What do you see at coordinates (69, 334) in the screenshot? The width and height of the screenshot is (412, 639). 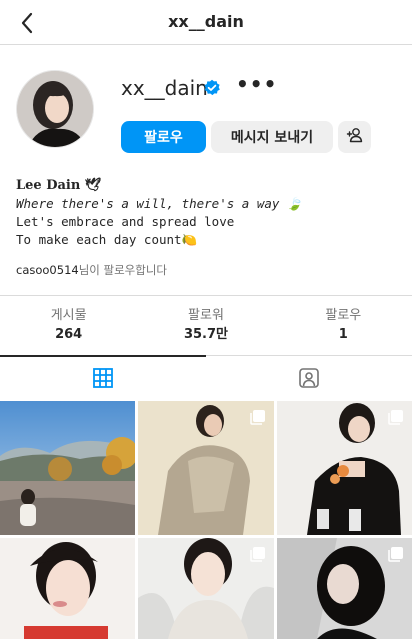 I see `stat-value: 264` at bounding box center [69, 334].